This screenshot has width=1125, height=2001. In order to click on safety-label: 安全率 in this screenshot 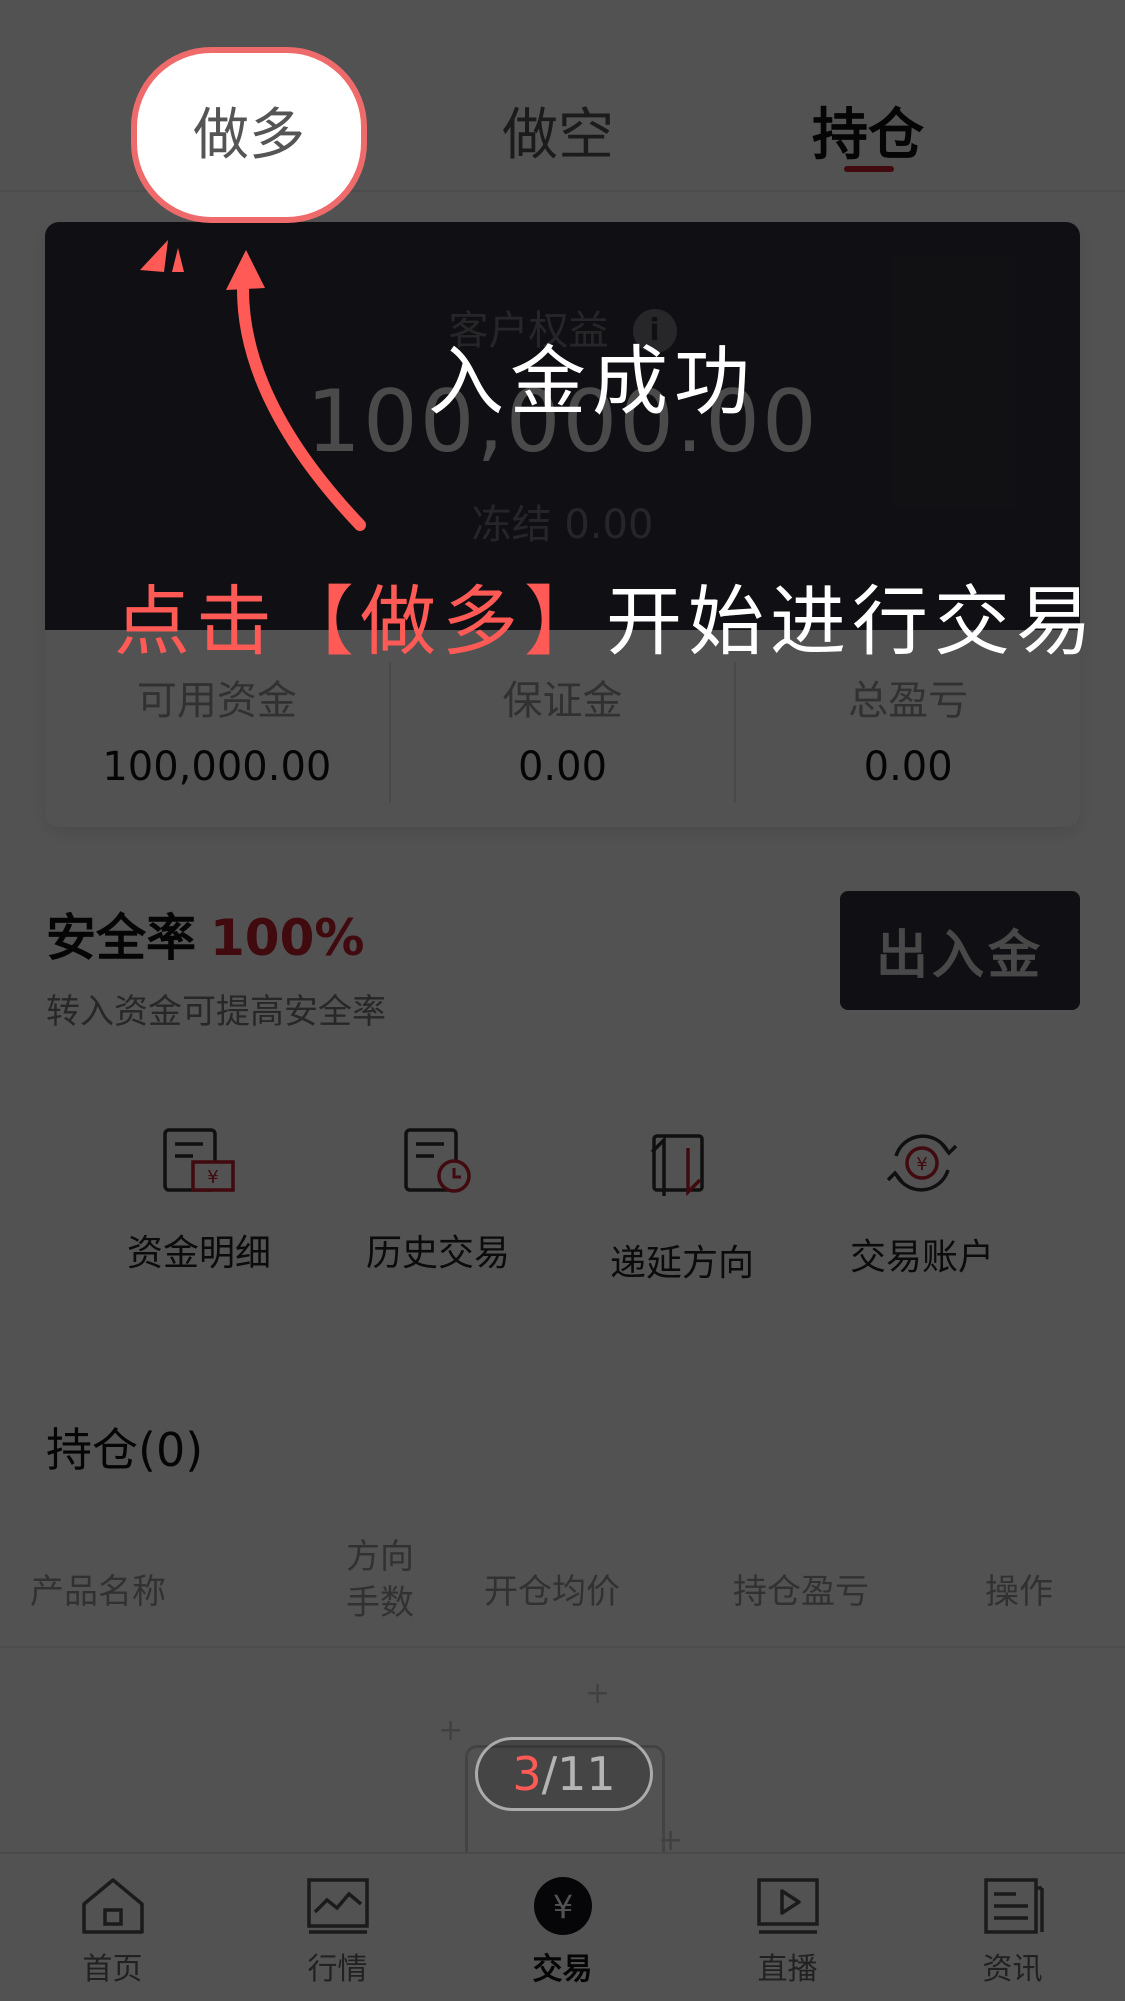, I will do `click(121, 938)`.